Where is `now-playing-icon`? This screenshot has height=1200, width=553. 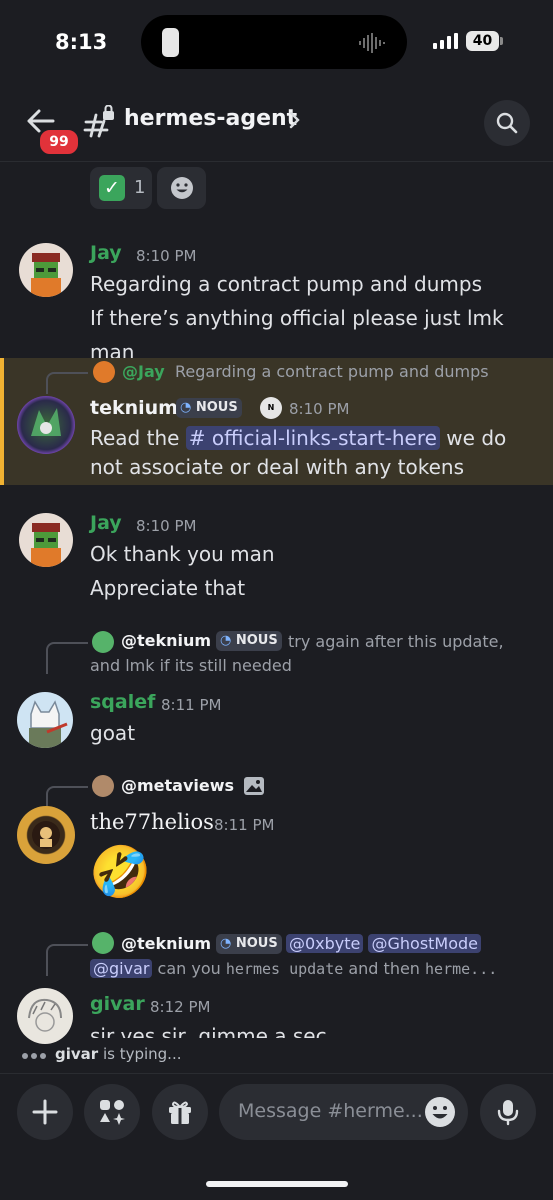
now-playing-icon is located at coordinates (170, 42).